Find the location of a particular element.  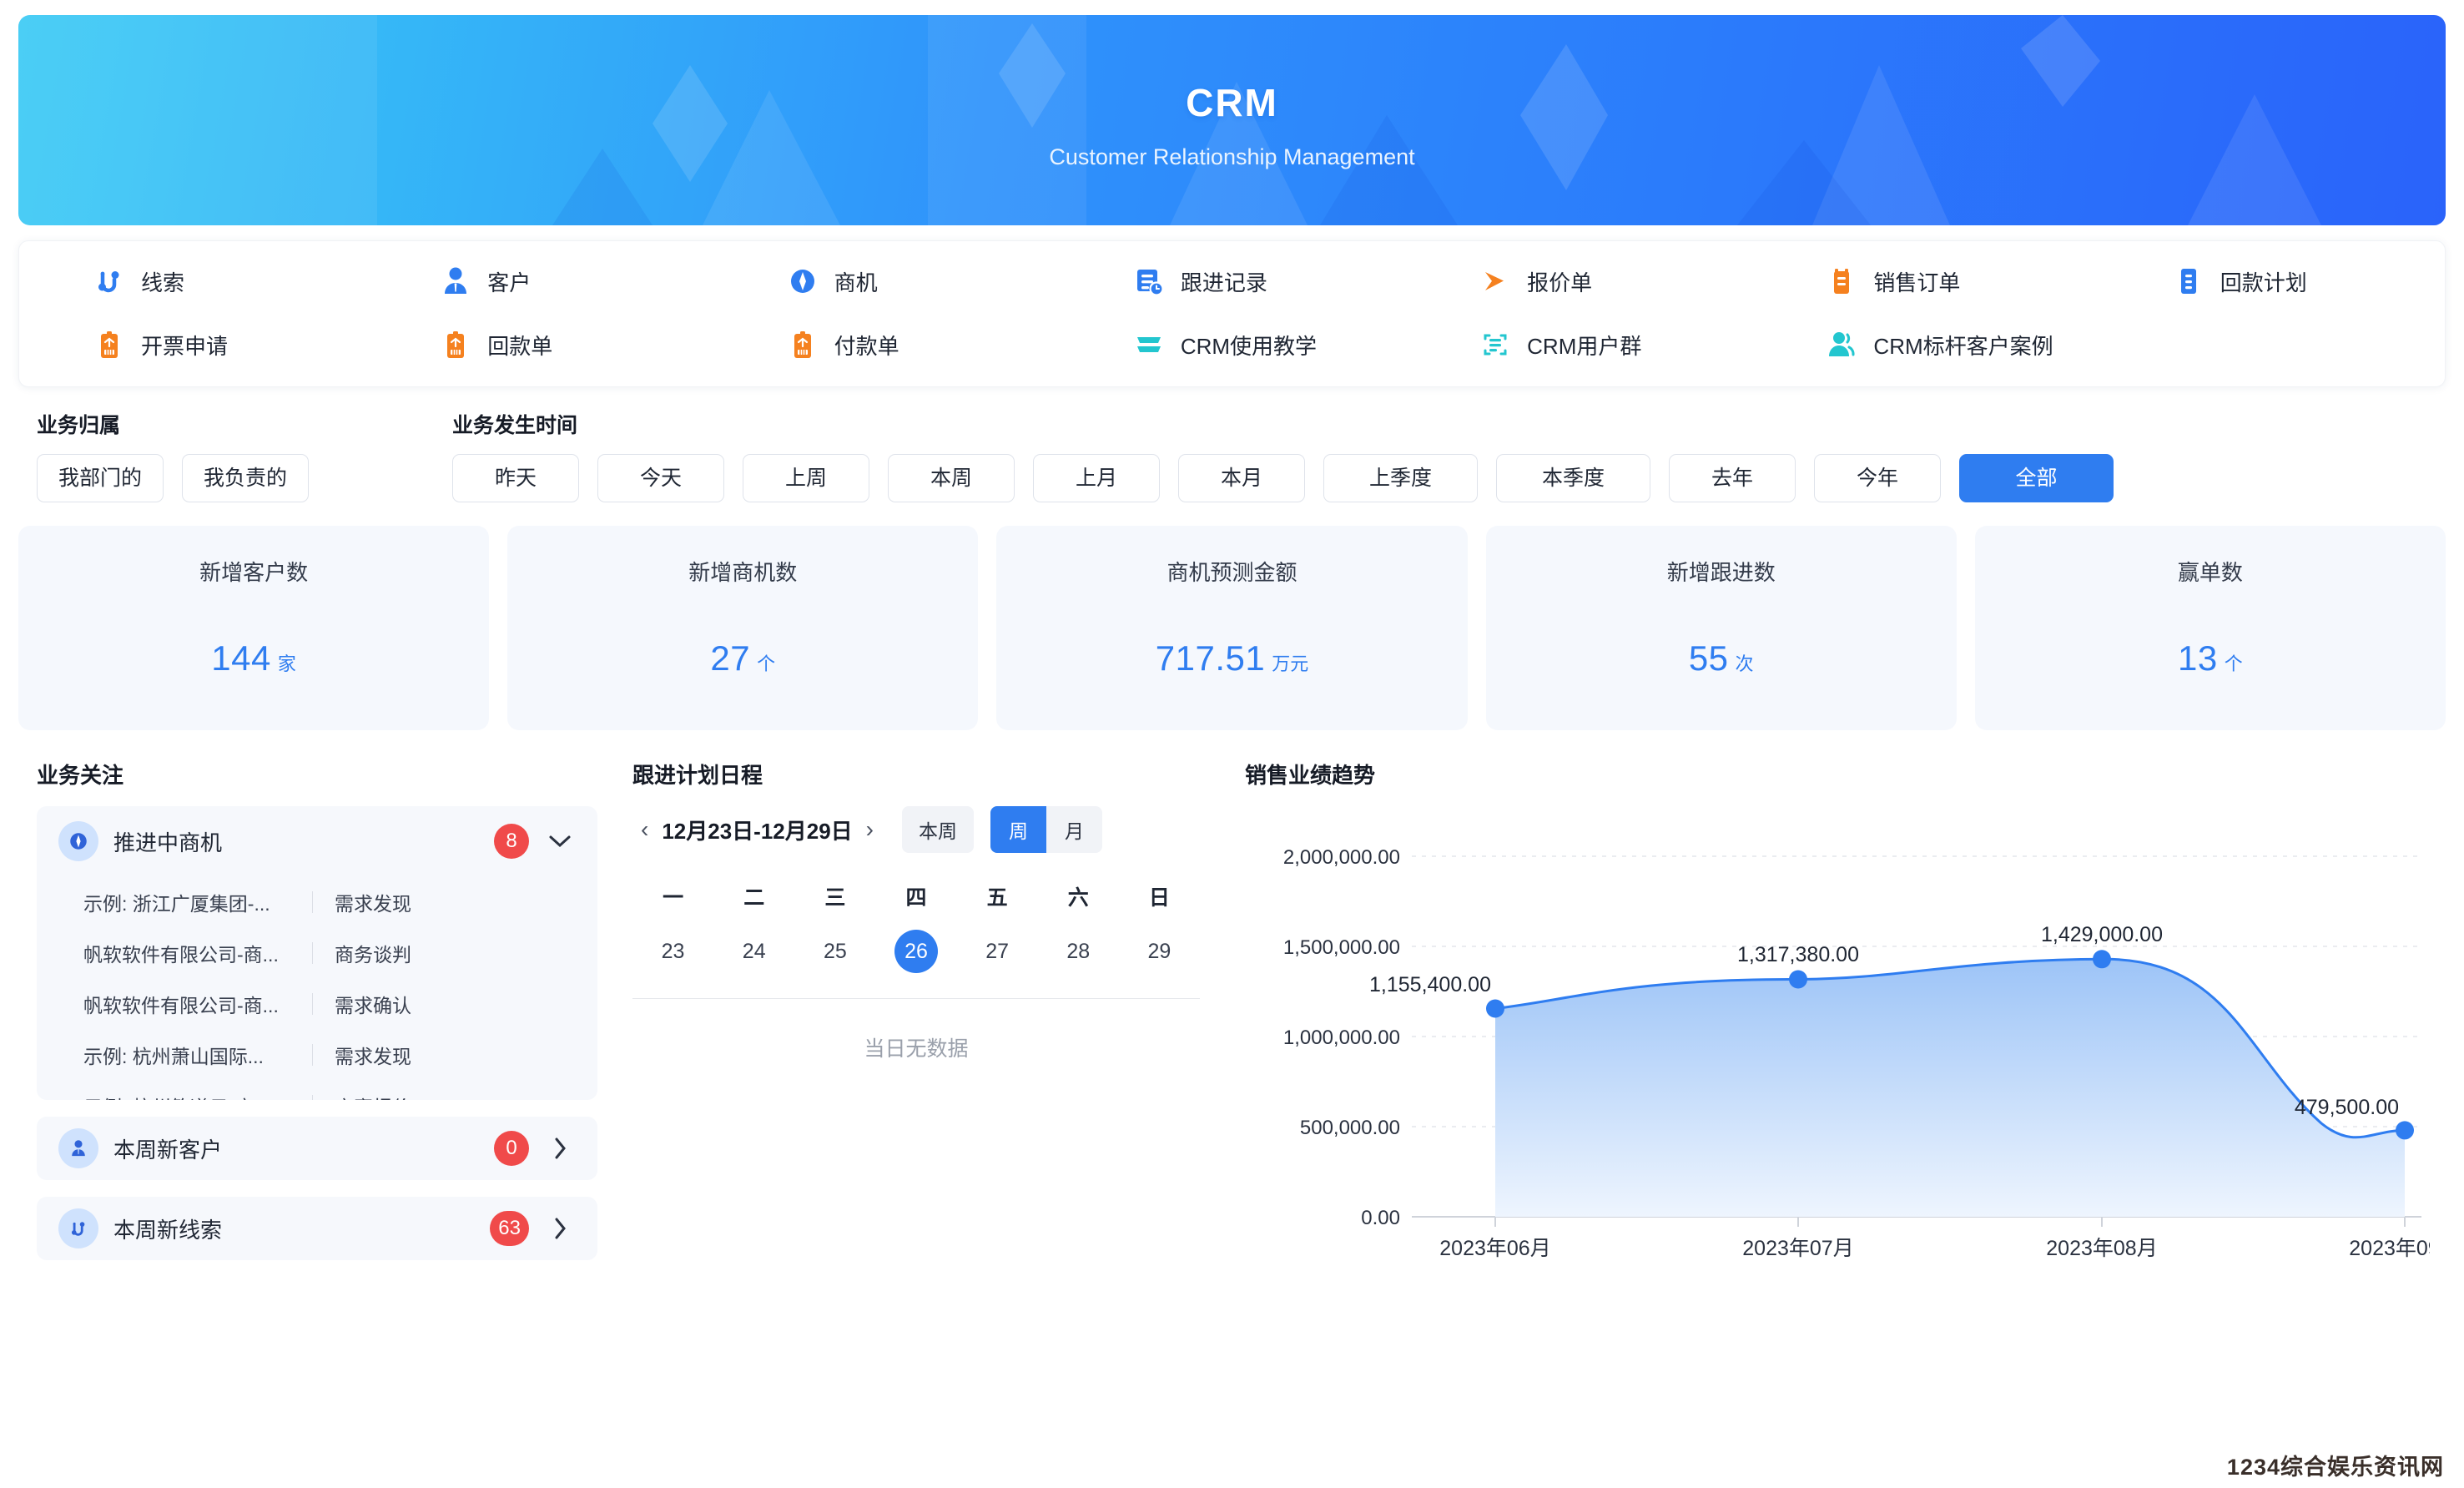

stat-value: 144 is located at coordinates (241, 658).